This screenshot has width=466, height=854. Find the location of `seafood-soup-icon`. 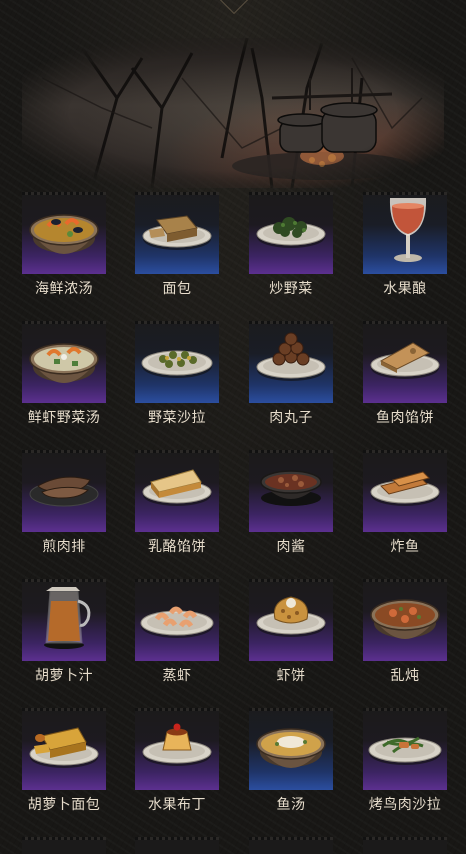

seafood-soup-icon is located at coordinates (64, 234).